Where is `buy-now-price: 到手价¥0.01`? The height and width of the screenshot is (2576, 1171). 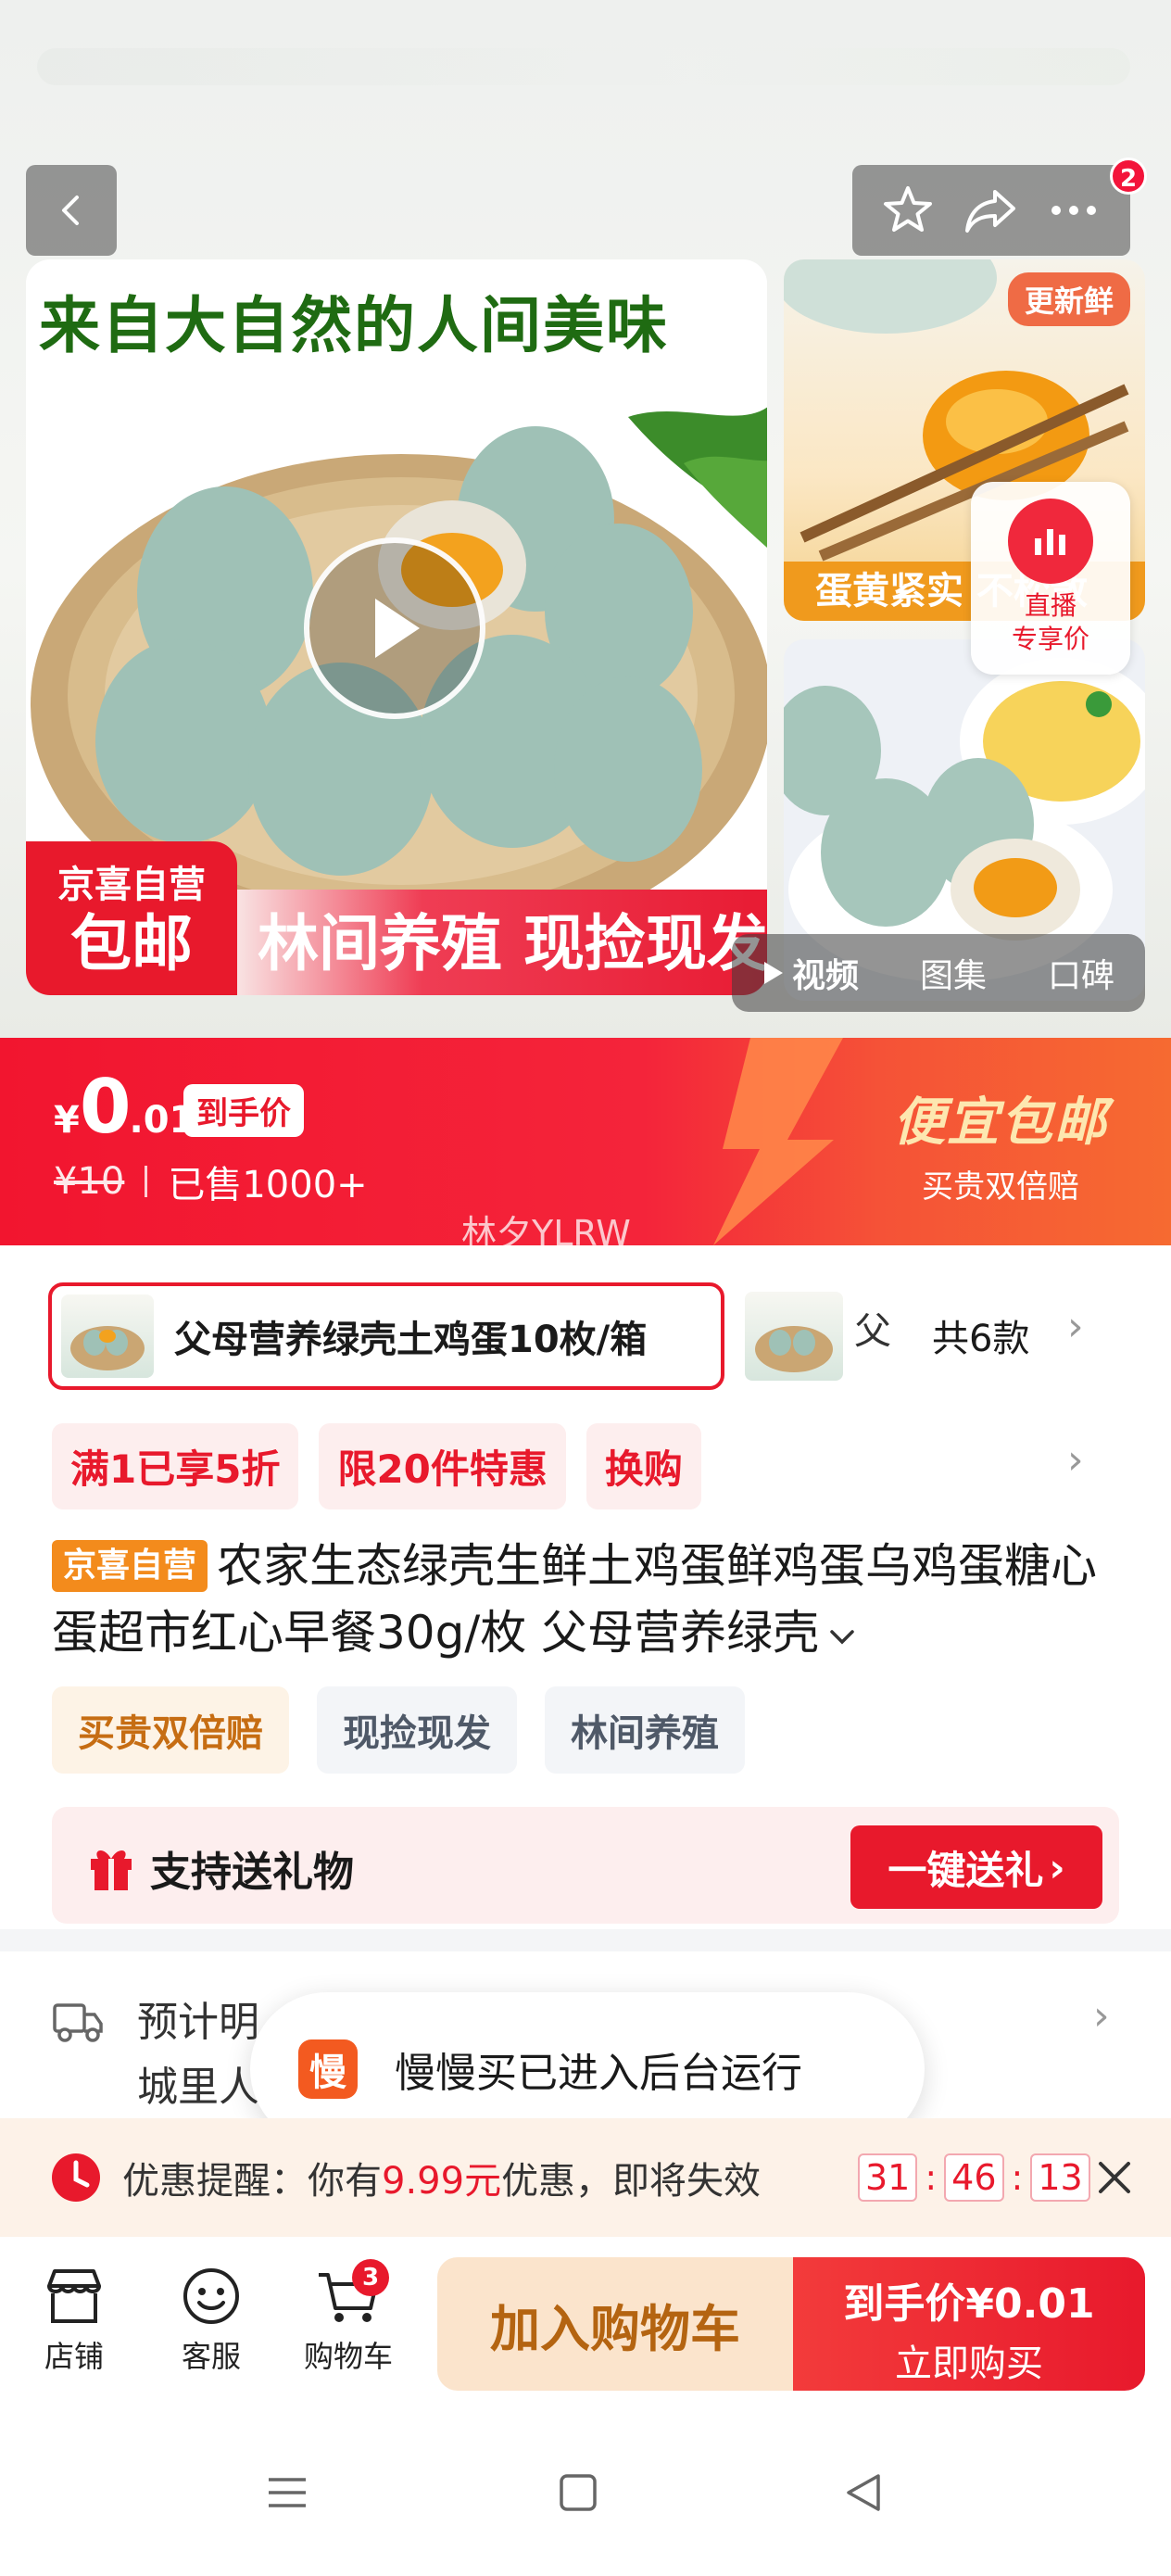
buy-now-price: 到手价¥0.01 is located at coordinates (969, 2304).